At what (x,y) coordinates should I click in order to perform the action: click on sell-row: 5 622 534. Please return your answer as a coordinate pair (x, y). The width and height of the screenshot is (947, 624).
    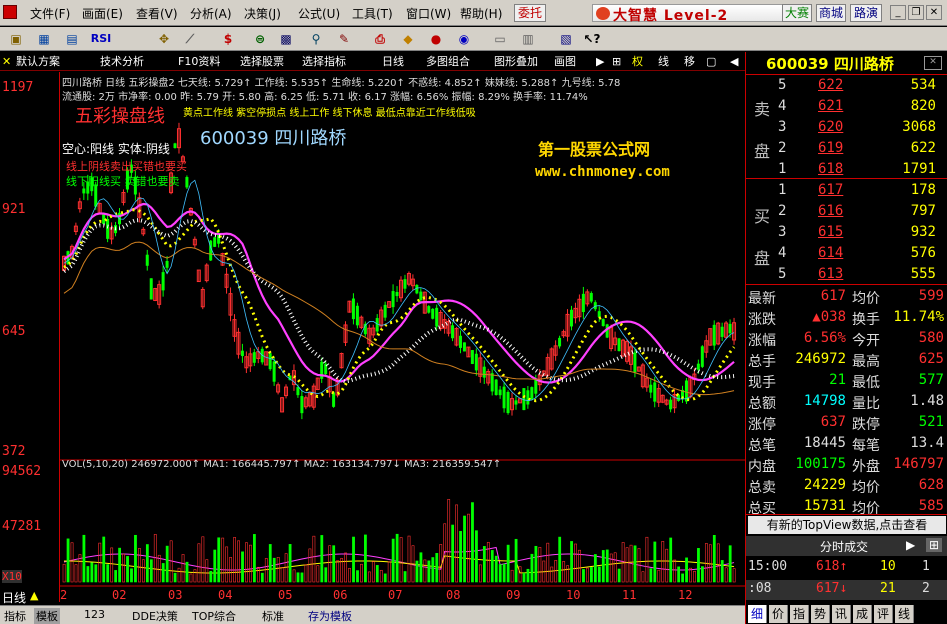
    Looking at the image, I should click on (846, 86).